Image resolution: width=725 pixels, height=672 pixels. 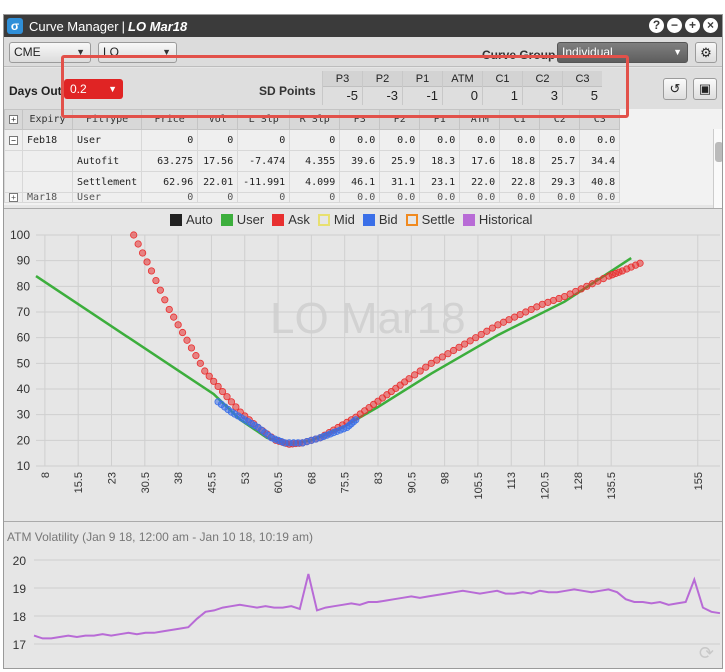 What do you see at coordinates (137, 52) in the screenshot?
I see `product-select: LO ▼` at bounding box center [137, 52].